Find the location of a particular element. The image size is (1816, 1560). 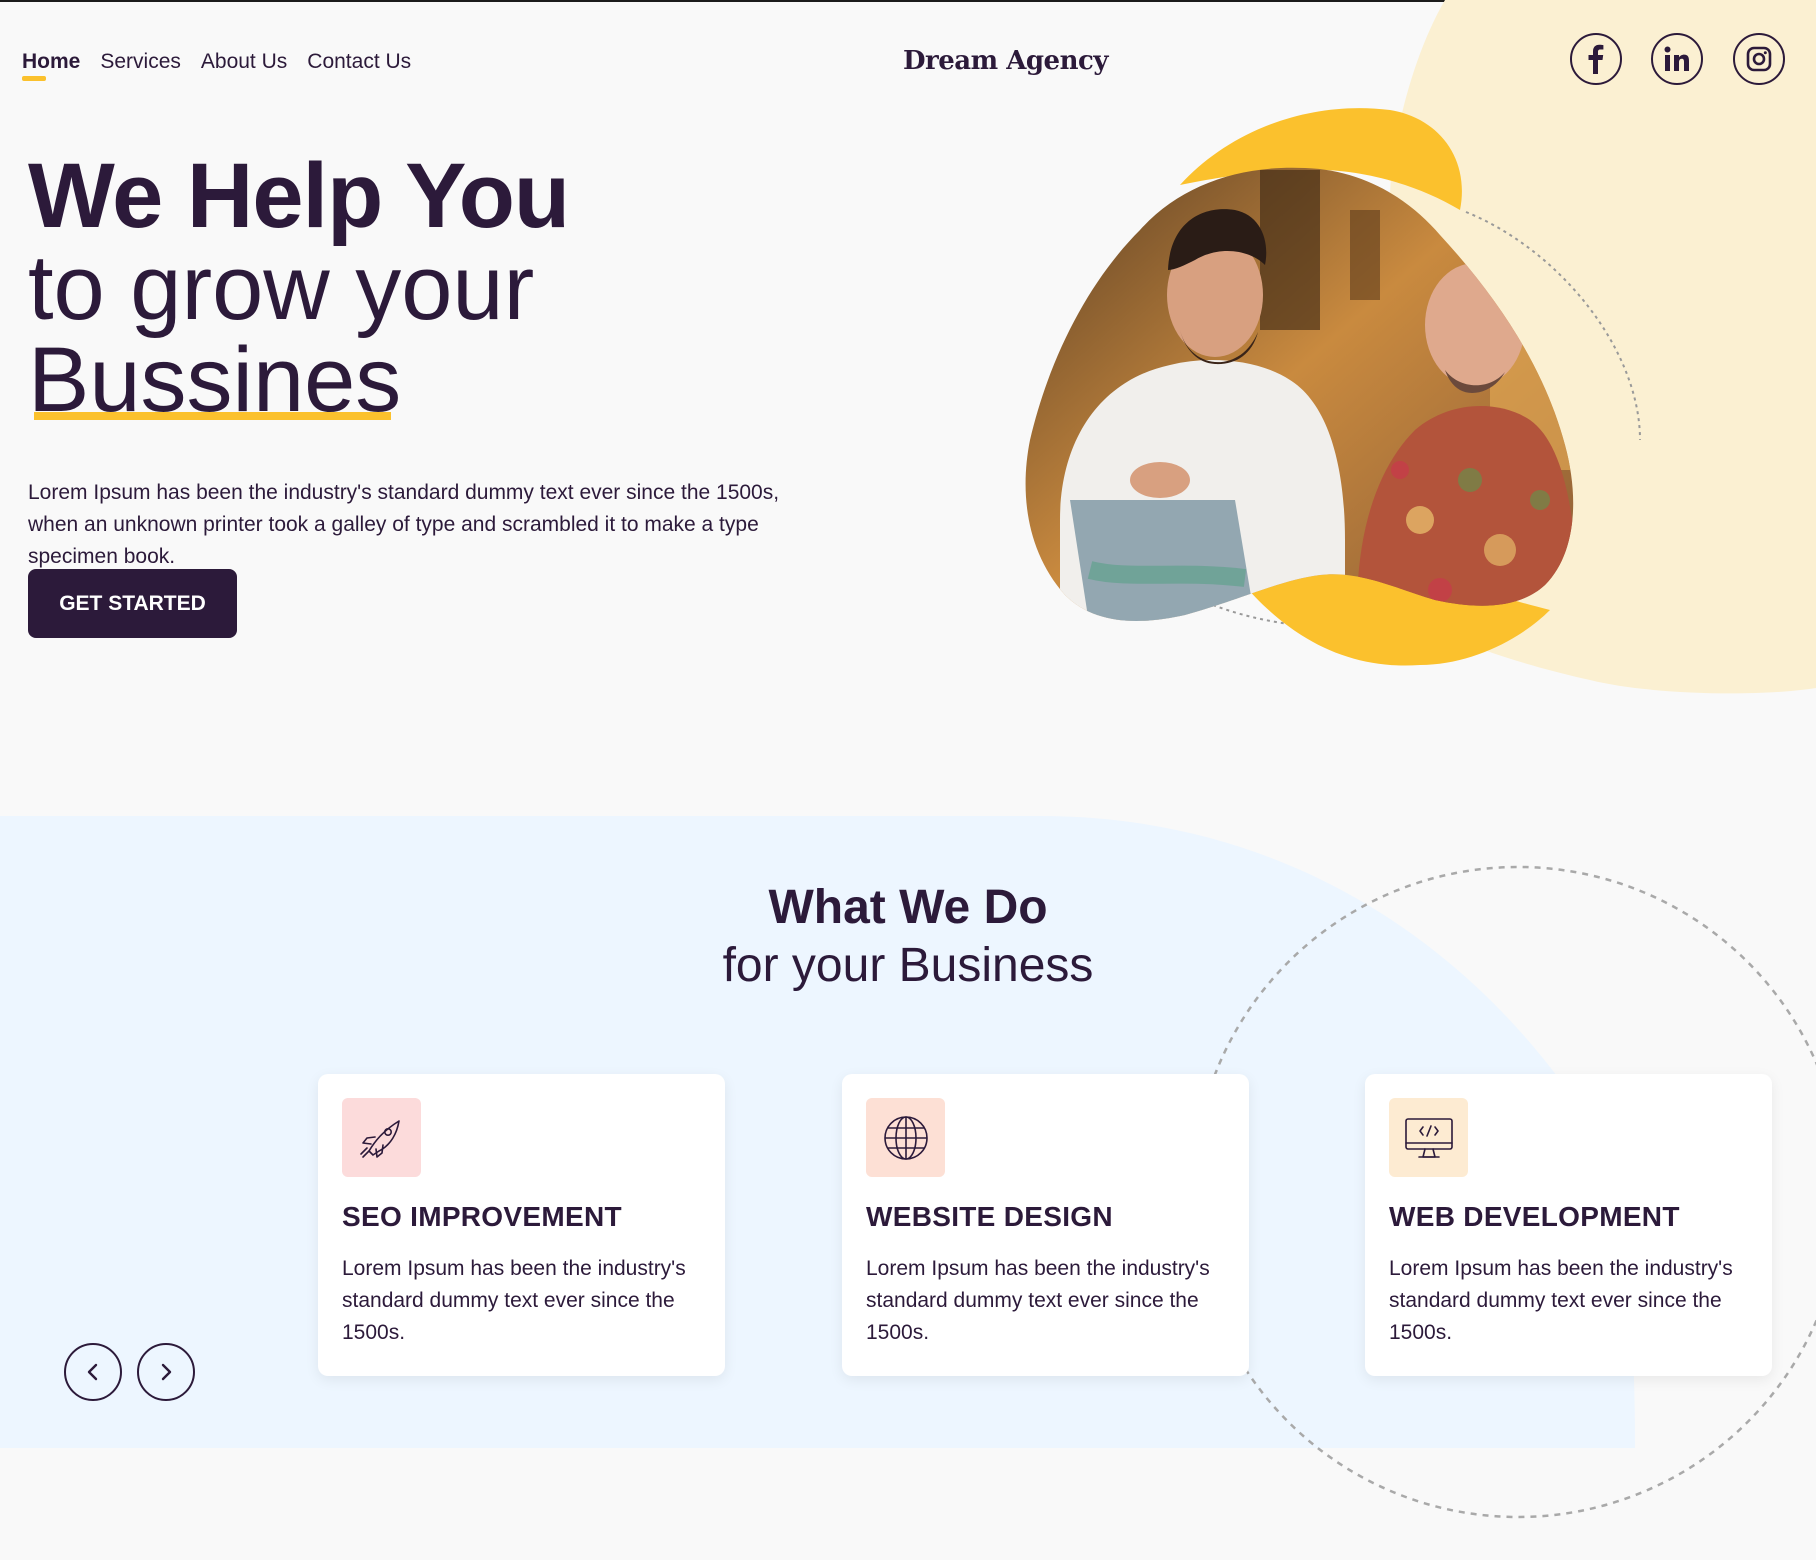

facebook-link is located at coordinates (1596, 59).